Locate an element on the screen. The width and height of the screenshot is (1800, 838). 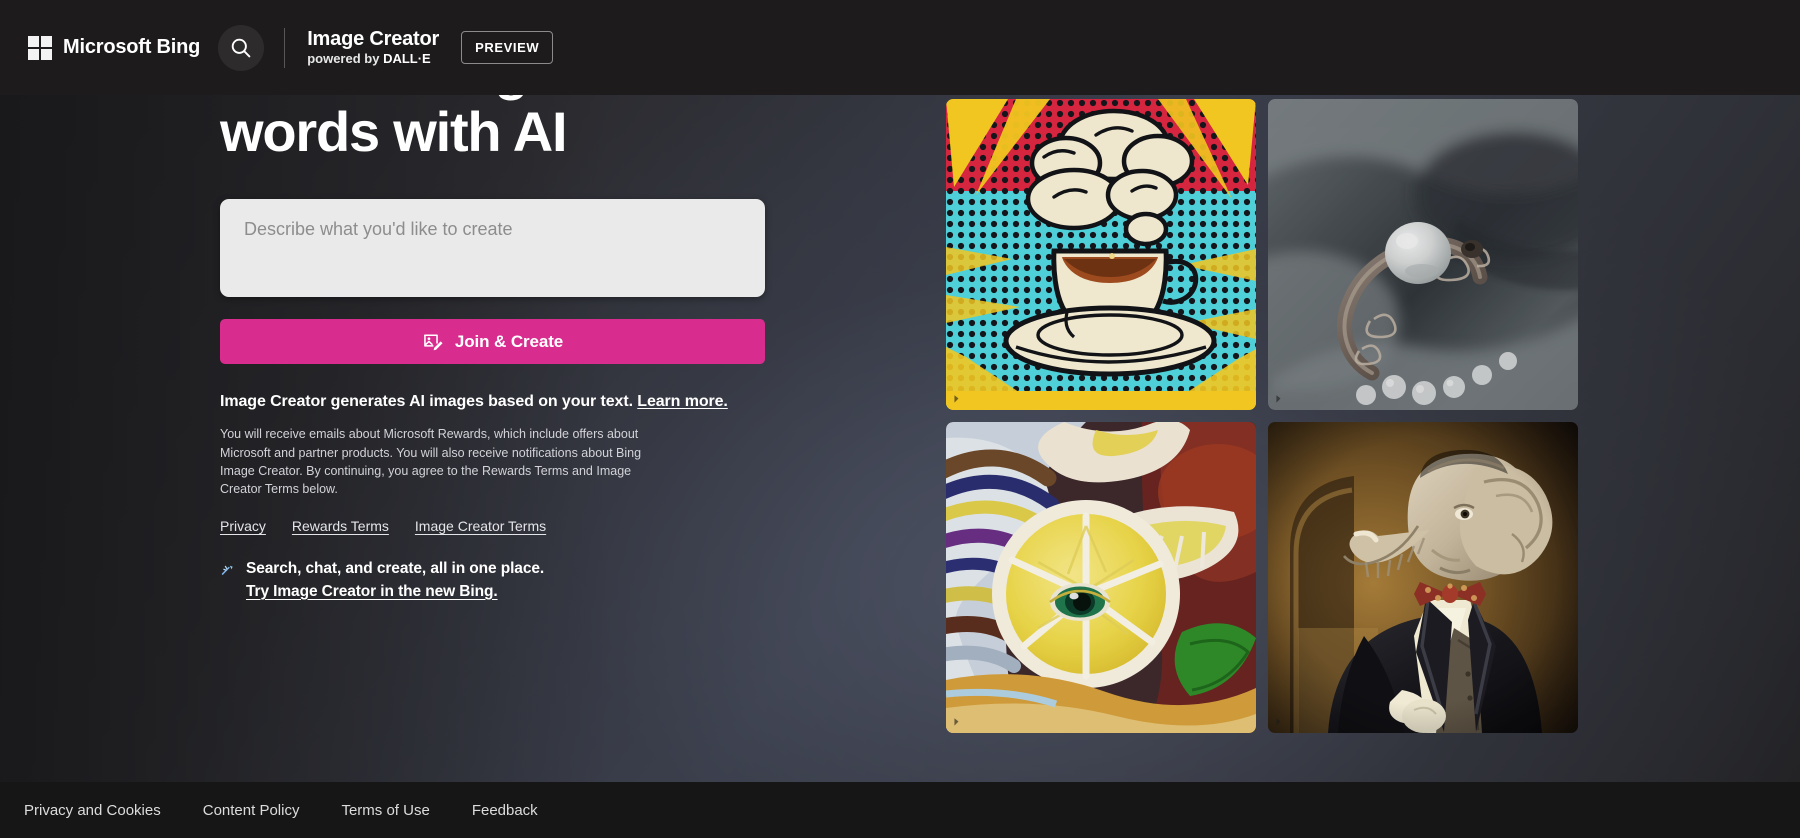
bing-chat-icon is located at coordinates (227, 570).